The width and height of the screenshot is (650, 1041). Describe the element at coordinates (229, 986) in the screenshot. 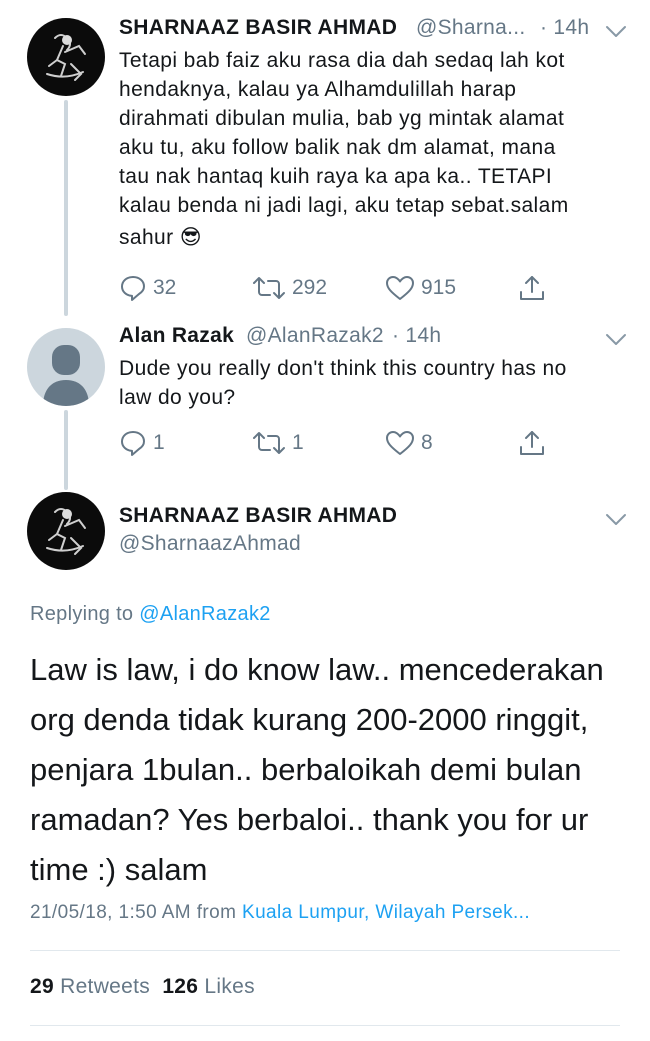

I see `like-label: Likes` at that location.